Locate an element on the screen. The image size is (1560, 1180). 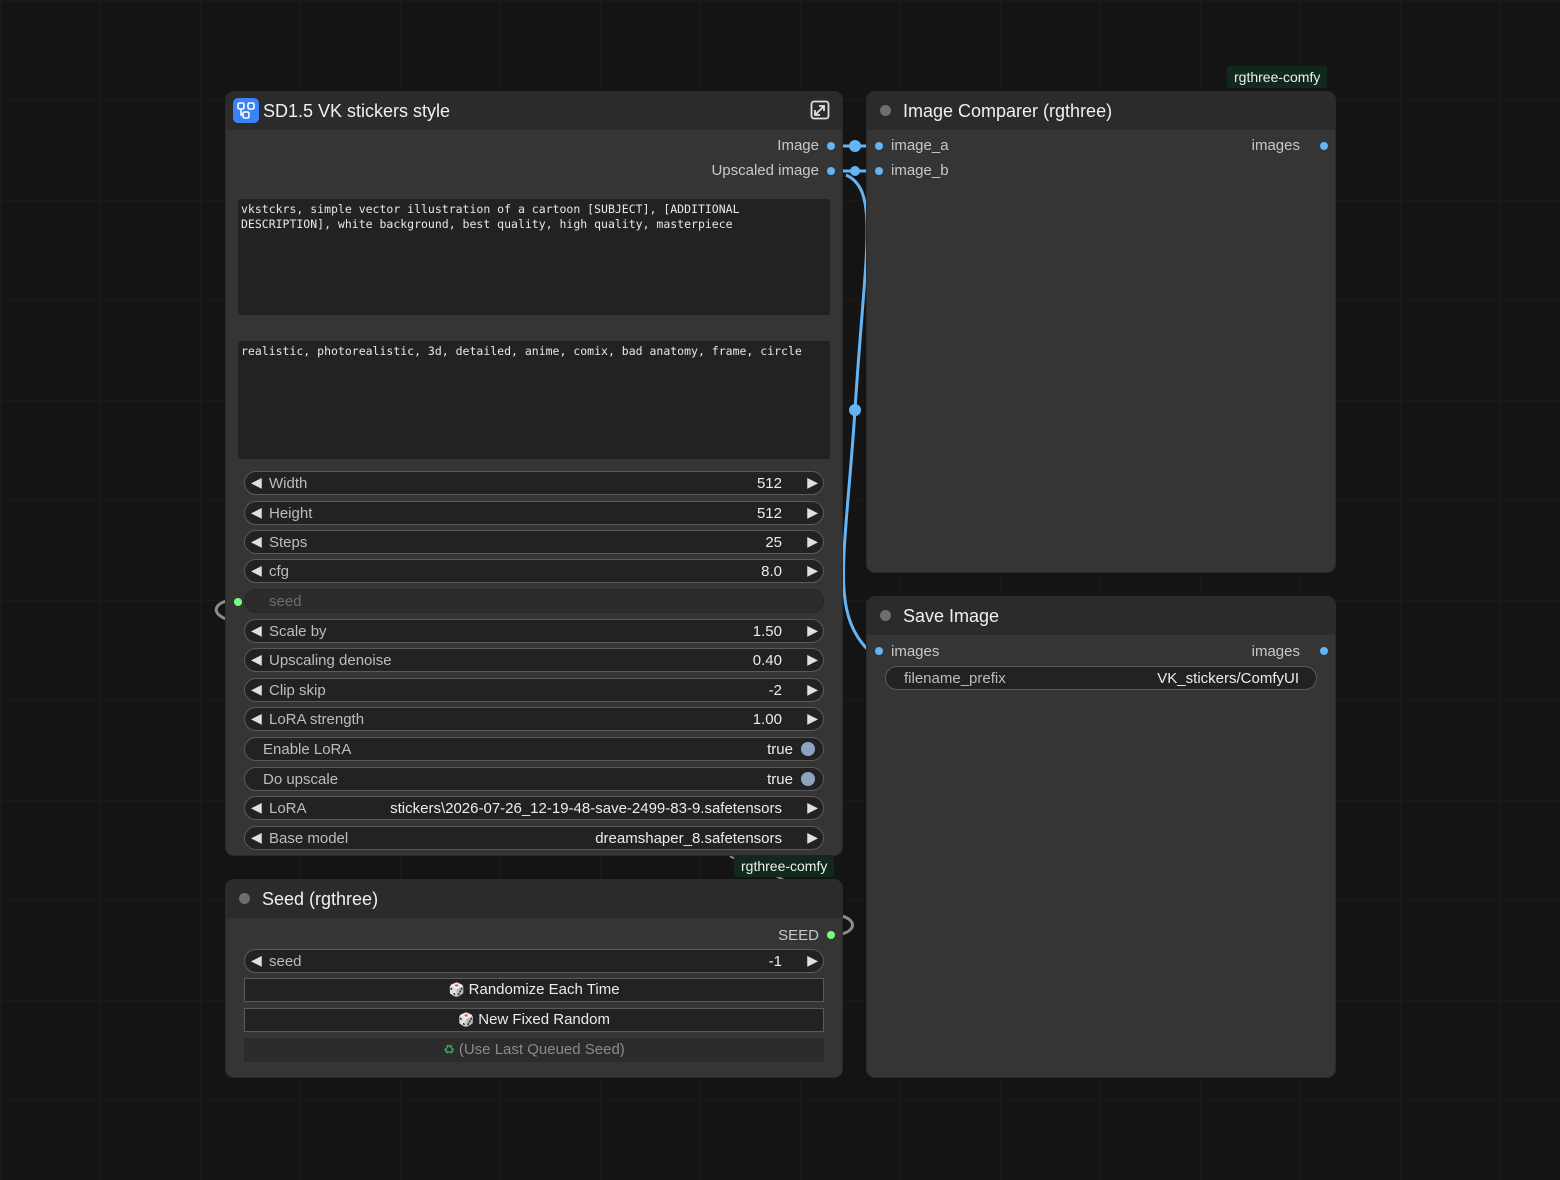
lora-strength-widget: ◀ LoRA strength 1.00 ▶ is located at coordinates (534, 719).